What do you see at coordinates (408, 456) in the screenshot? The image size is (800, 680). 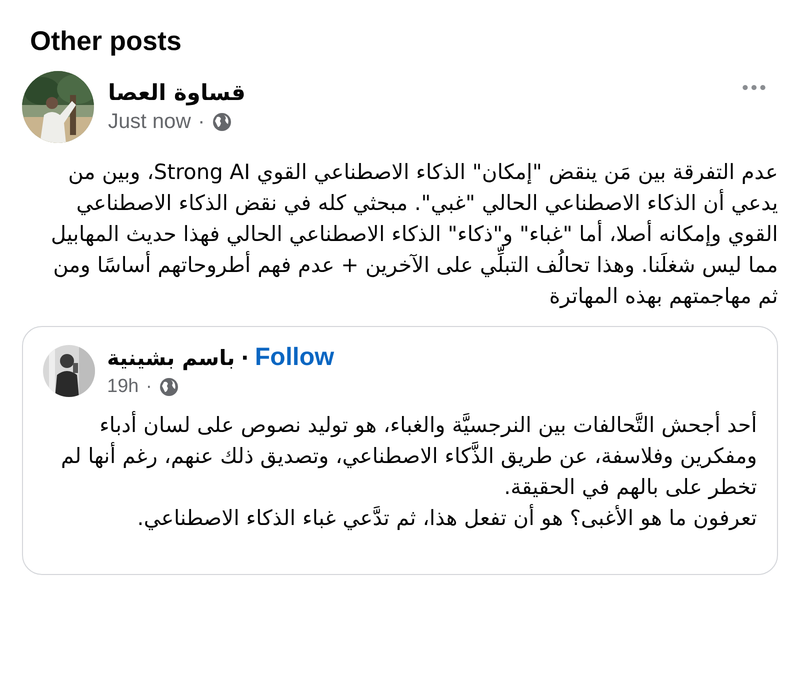 I see `shared-post-text: أحد أجحش التَّحالفات بين النرجسيَّة والغباء، هو توليد نصوص على لسان أدباء ومفكرين وفلاسفة، عن طريق الذَّكاء الاصطناعي، وتصديق ذلك عنهم، رغم أنها لم تخطر على بالهم في الحقيقة.` at bounding box center [408, 456].